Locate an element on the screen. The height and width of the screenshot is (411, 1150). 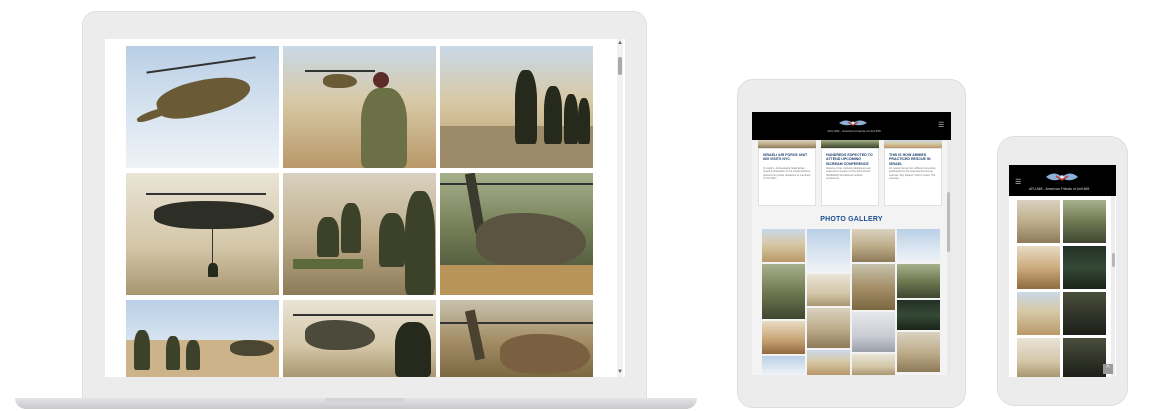
site-header: ☰ AFU-669 - American Friends of Unit 669 is located at coordinates (1062, 180).